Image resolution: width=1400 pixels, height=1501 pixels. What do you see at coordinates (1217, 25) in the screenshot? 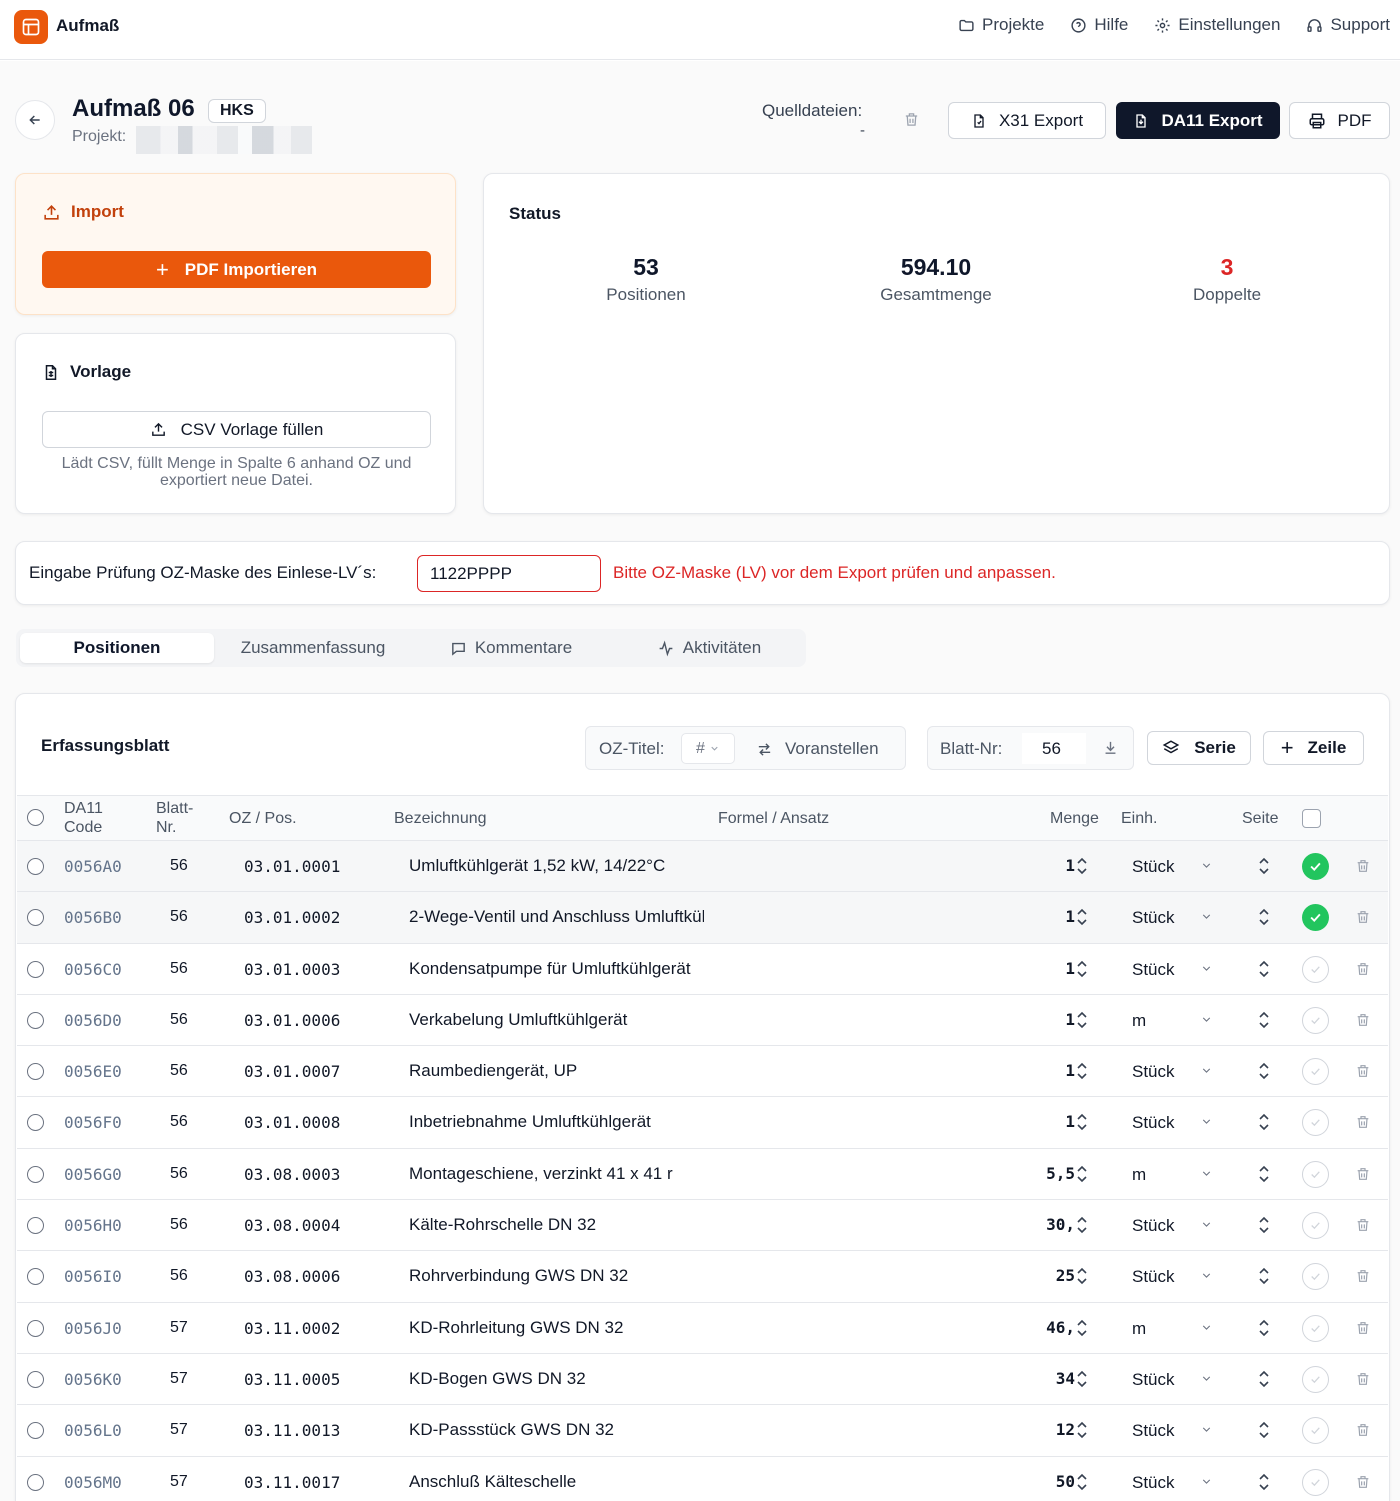
I see `nav-einstellungen: Einstellungen` at bounding box center [1217, 25].